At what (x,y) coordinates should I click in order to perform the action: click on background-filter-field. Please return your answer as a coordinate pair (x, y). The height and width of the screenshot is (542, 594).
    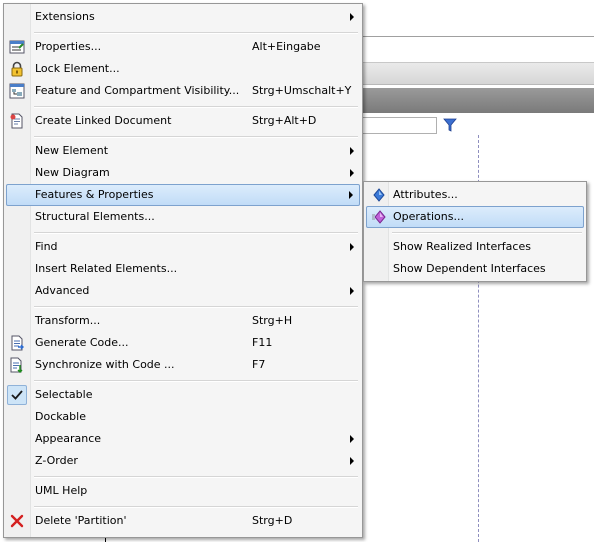
    Looking at the image, I should click on (398, 125).